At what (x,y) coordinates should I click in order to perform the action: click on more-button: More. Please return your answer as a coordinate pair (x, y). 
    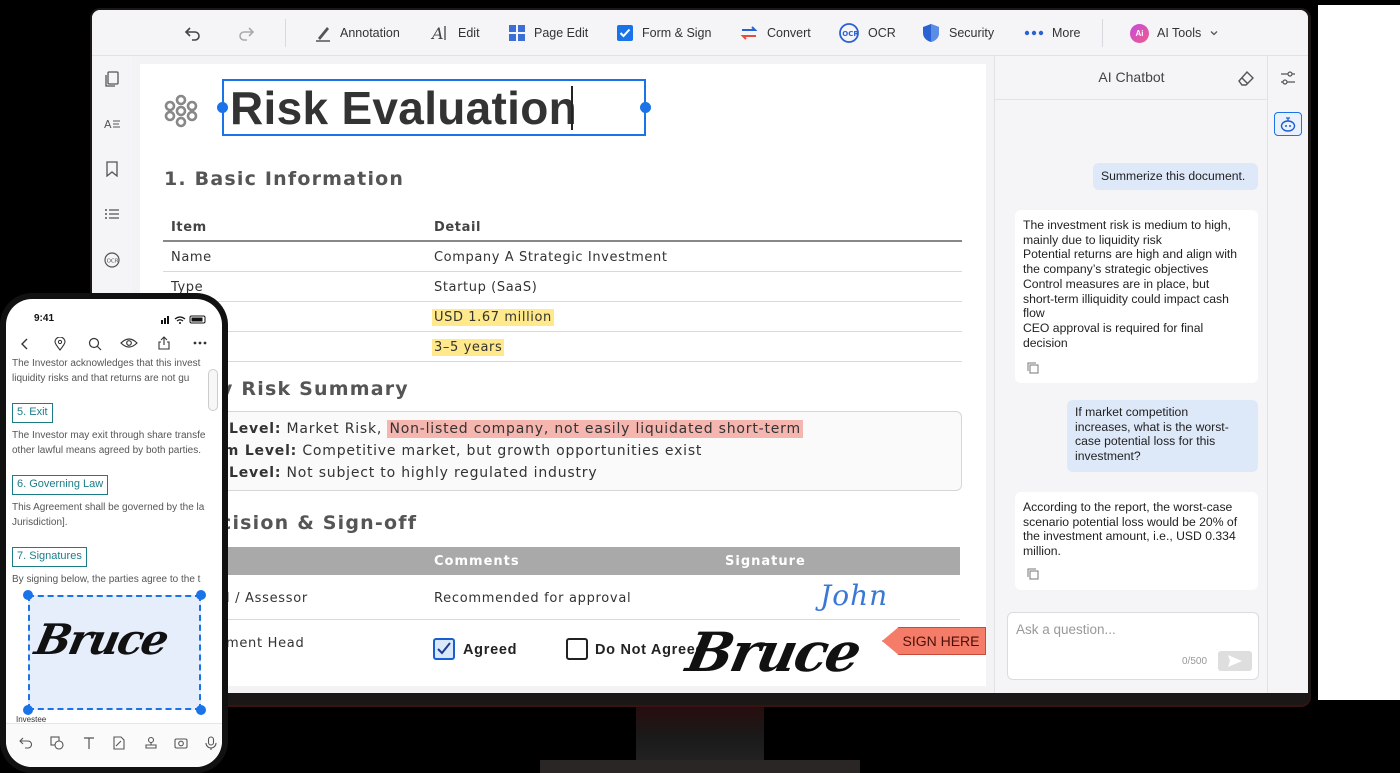
    Looking at the image, I should click on (1052, 33).